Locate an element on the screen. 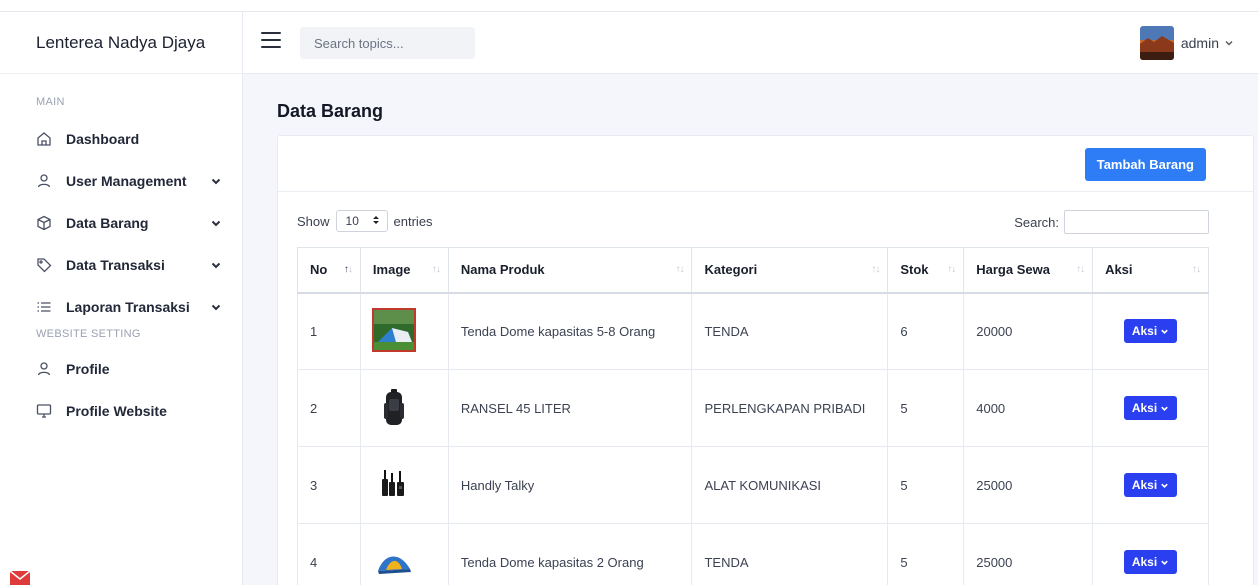 The height and width of the screenshot is (585, 1258). section-label-website: WEBSITE SETTING is located at coordinates (88, 334).